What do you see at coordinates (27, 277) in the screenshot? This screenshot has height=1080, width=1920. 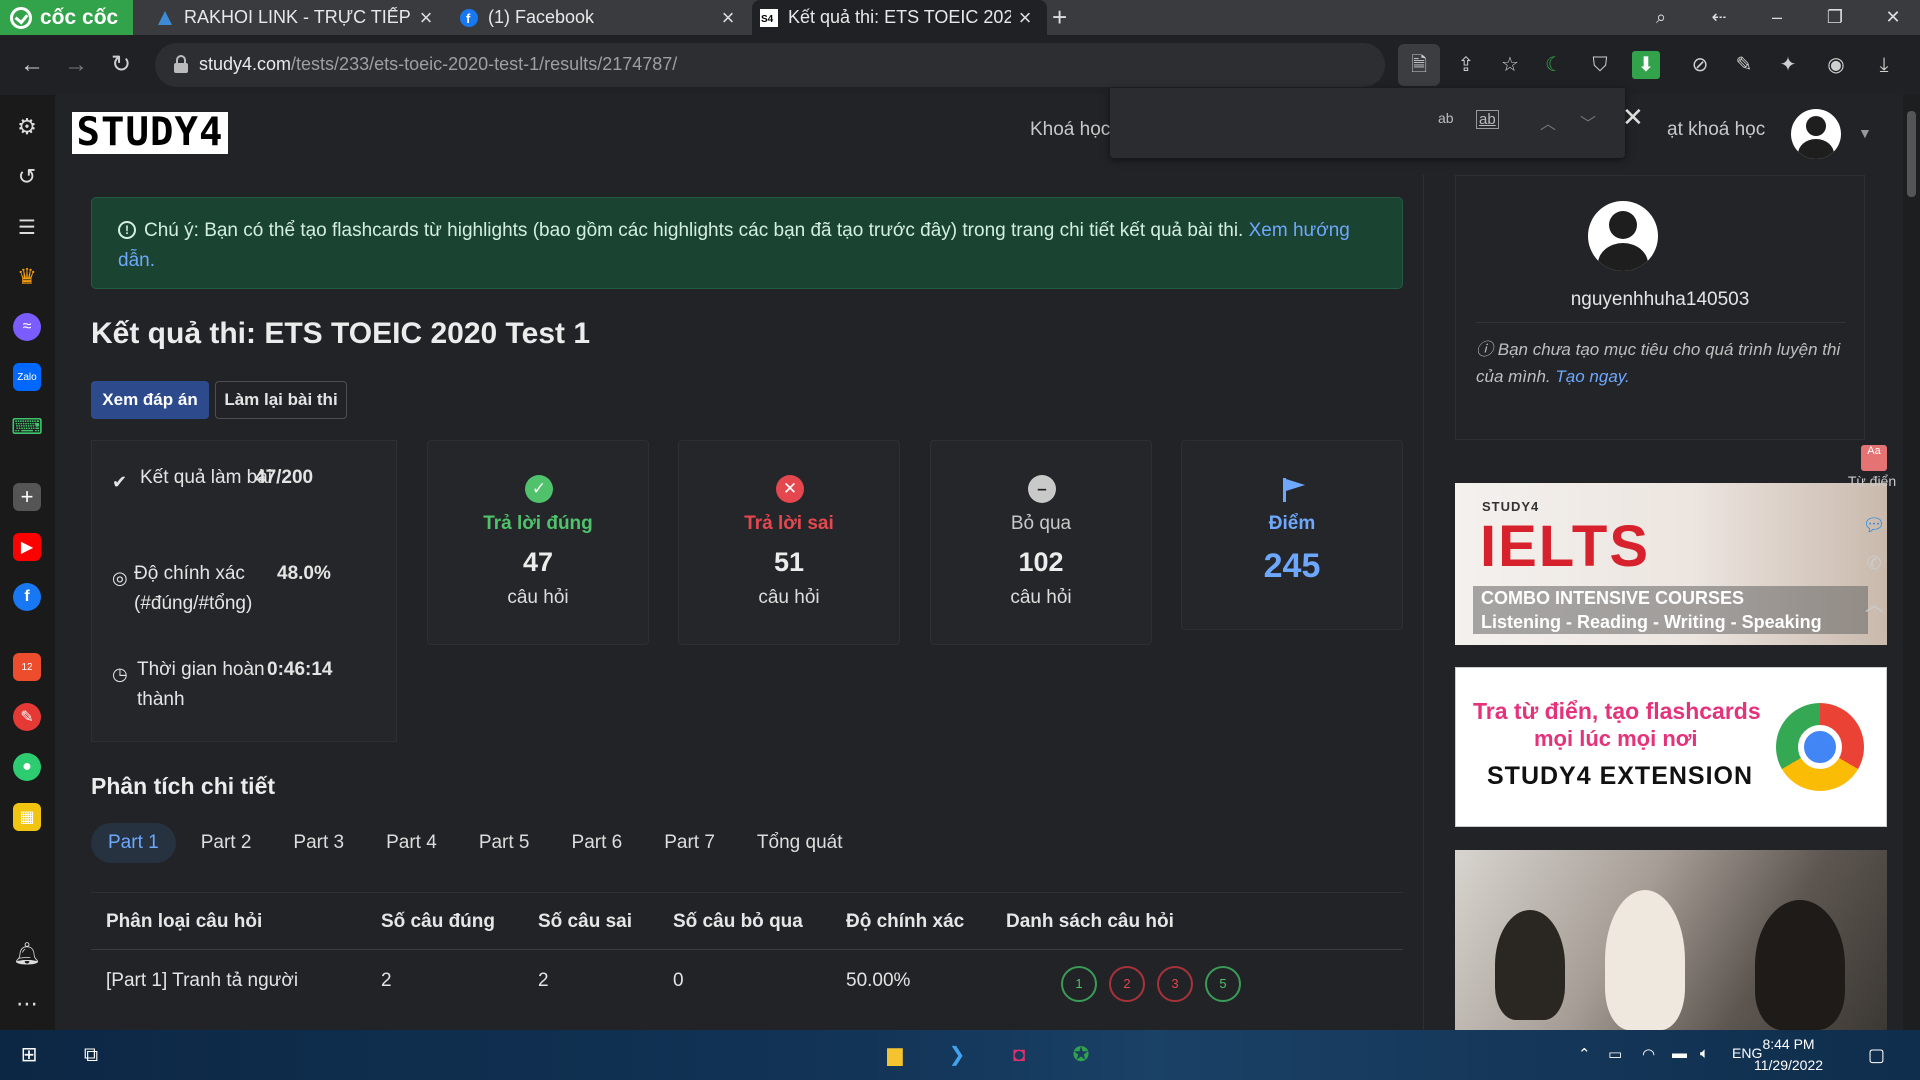 I see `crown-icon: ♛` at bounding box center [27, 277].